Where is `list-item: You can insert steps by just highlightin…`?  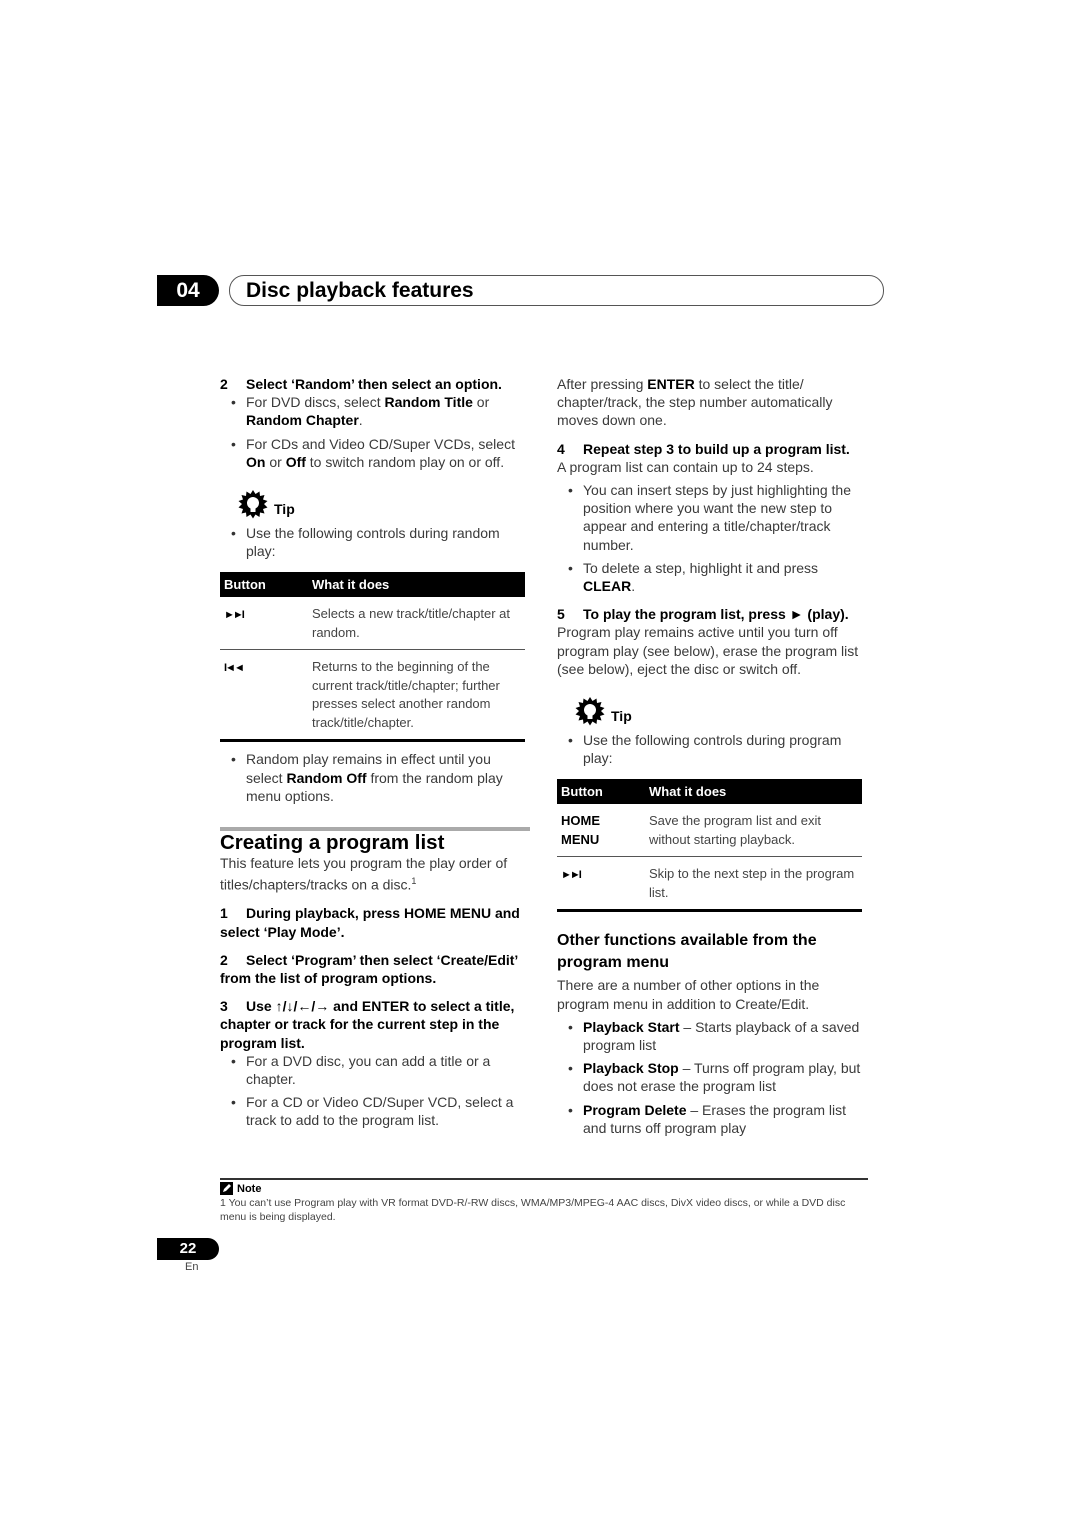
list-item: You can insert steps by just highlightin… is located at coordinates (712, 517).